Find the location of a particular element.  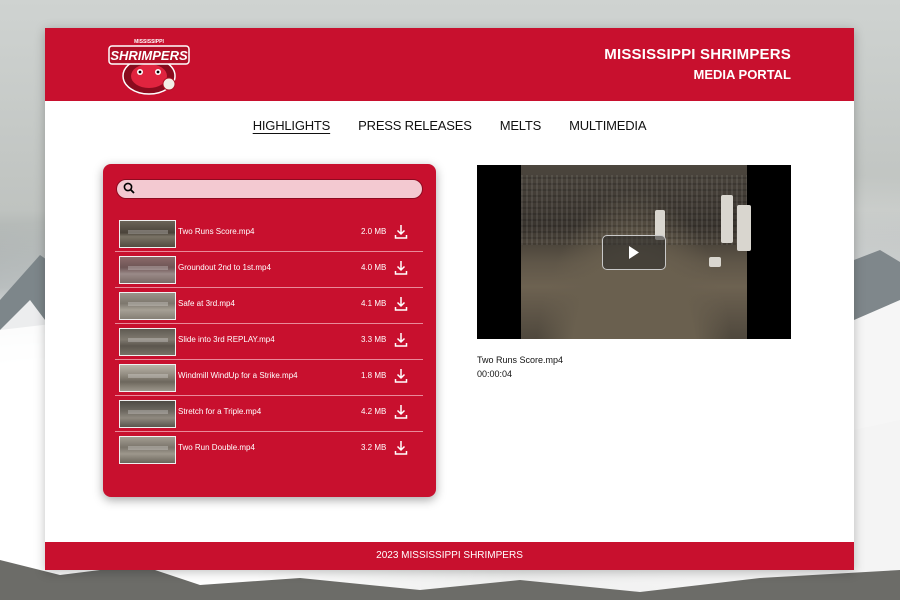

list-item: Slide into 3rd REPLAY.mp4 3.3 MB is located at coordinates (269, 342).